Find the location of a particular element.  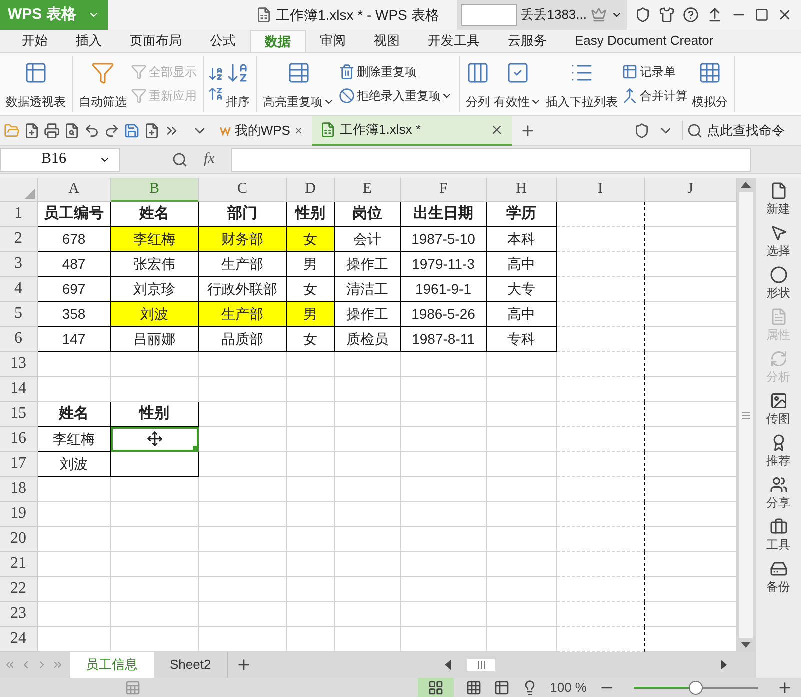

formula-input is located at coordinates (490, 160).